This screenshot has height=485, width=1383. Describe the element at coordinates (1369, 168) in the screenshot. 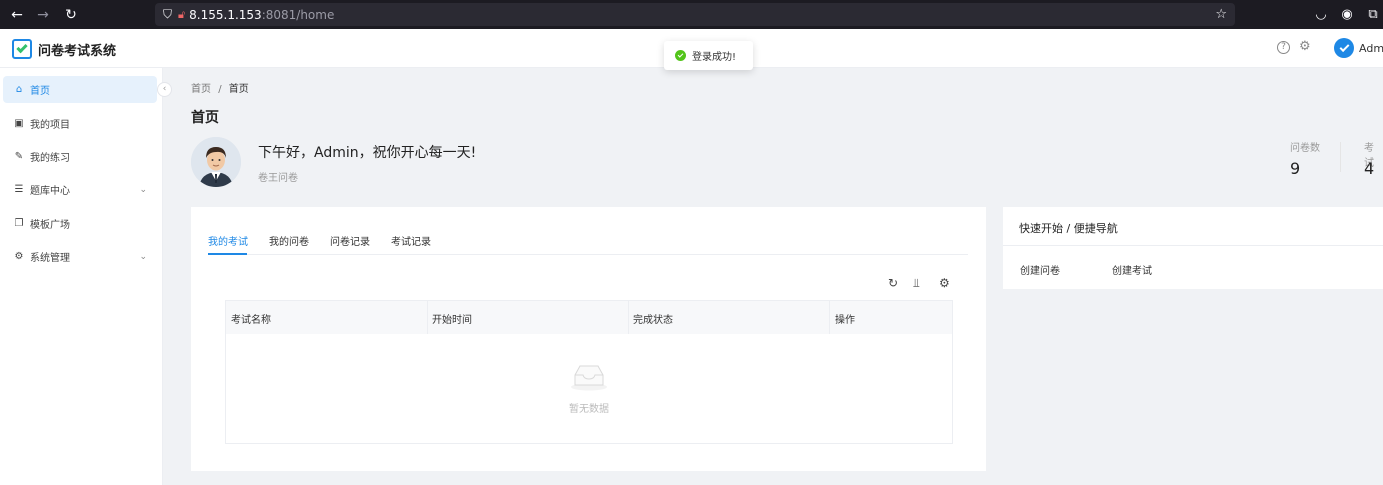

I see `stat-value-exams: 4` at that location.